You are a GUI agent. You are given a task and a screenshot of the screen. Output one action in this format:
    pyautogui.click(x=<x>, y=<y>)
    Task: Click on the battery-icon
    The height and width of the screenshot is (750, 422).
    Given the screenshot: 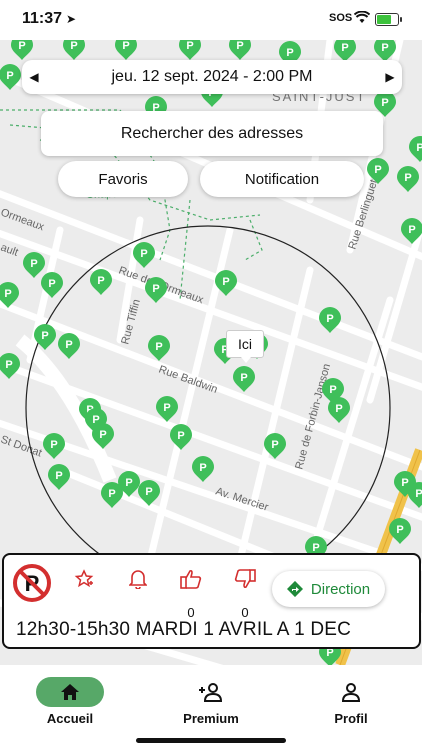 What is the action you would take?
    pyautogui.click(x=388, y=19)
    